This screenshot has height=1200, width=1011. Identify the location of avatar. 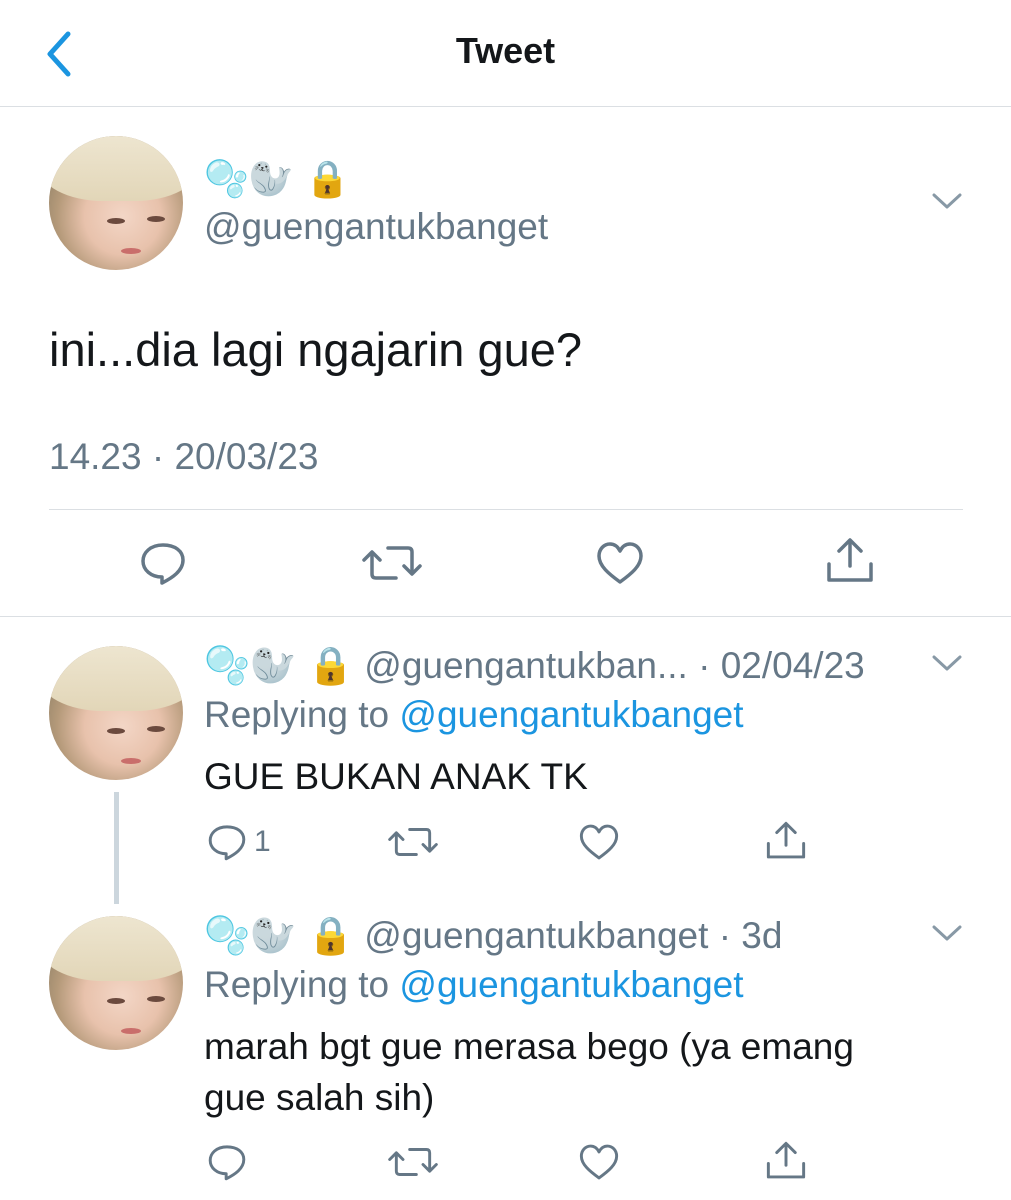
(116, 203).